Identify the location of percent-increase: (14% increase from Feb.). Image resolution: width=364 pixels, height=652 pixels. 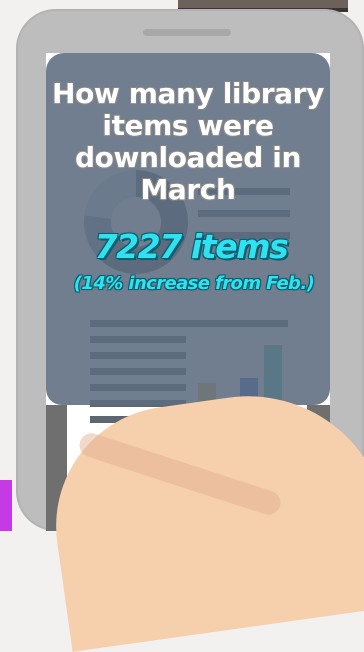
(194, 283).